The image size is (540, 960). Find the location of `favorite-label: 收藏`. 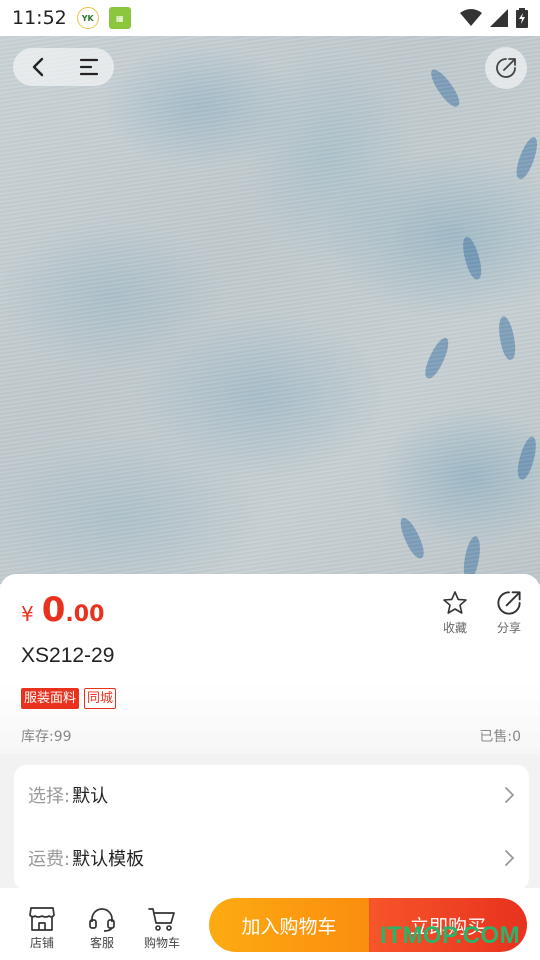

favorite-label: 收藏 is located at coordinates (454, 628).